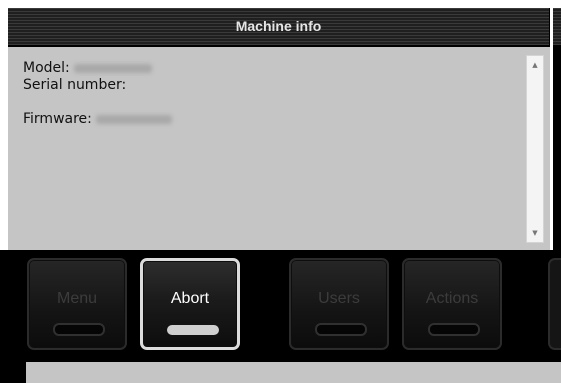  Describe the element at coordinates (339, 298) in the screenshot. I see `users-button-label: Users` at that location.